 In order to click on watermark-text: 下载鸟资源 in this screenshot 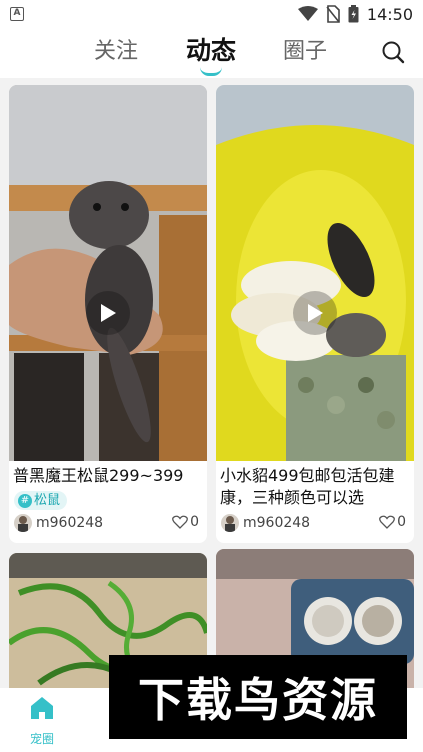, I will do `click(258, 700)`.